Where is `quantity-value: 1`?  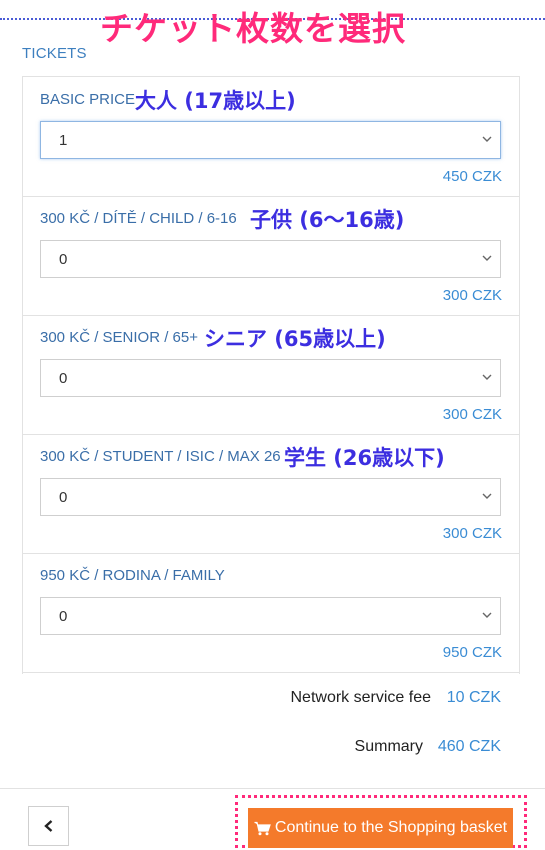 quantity-value: 1 is located at coordinates (63, 140).